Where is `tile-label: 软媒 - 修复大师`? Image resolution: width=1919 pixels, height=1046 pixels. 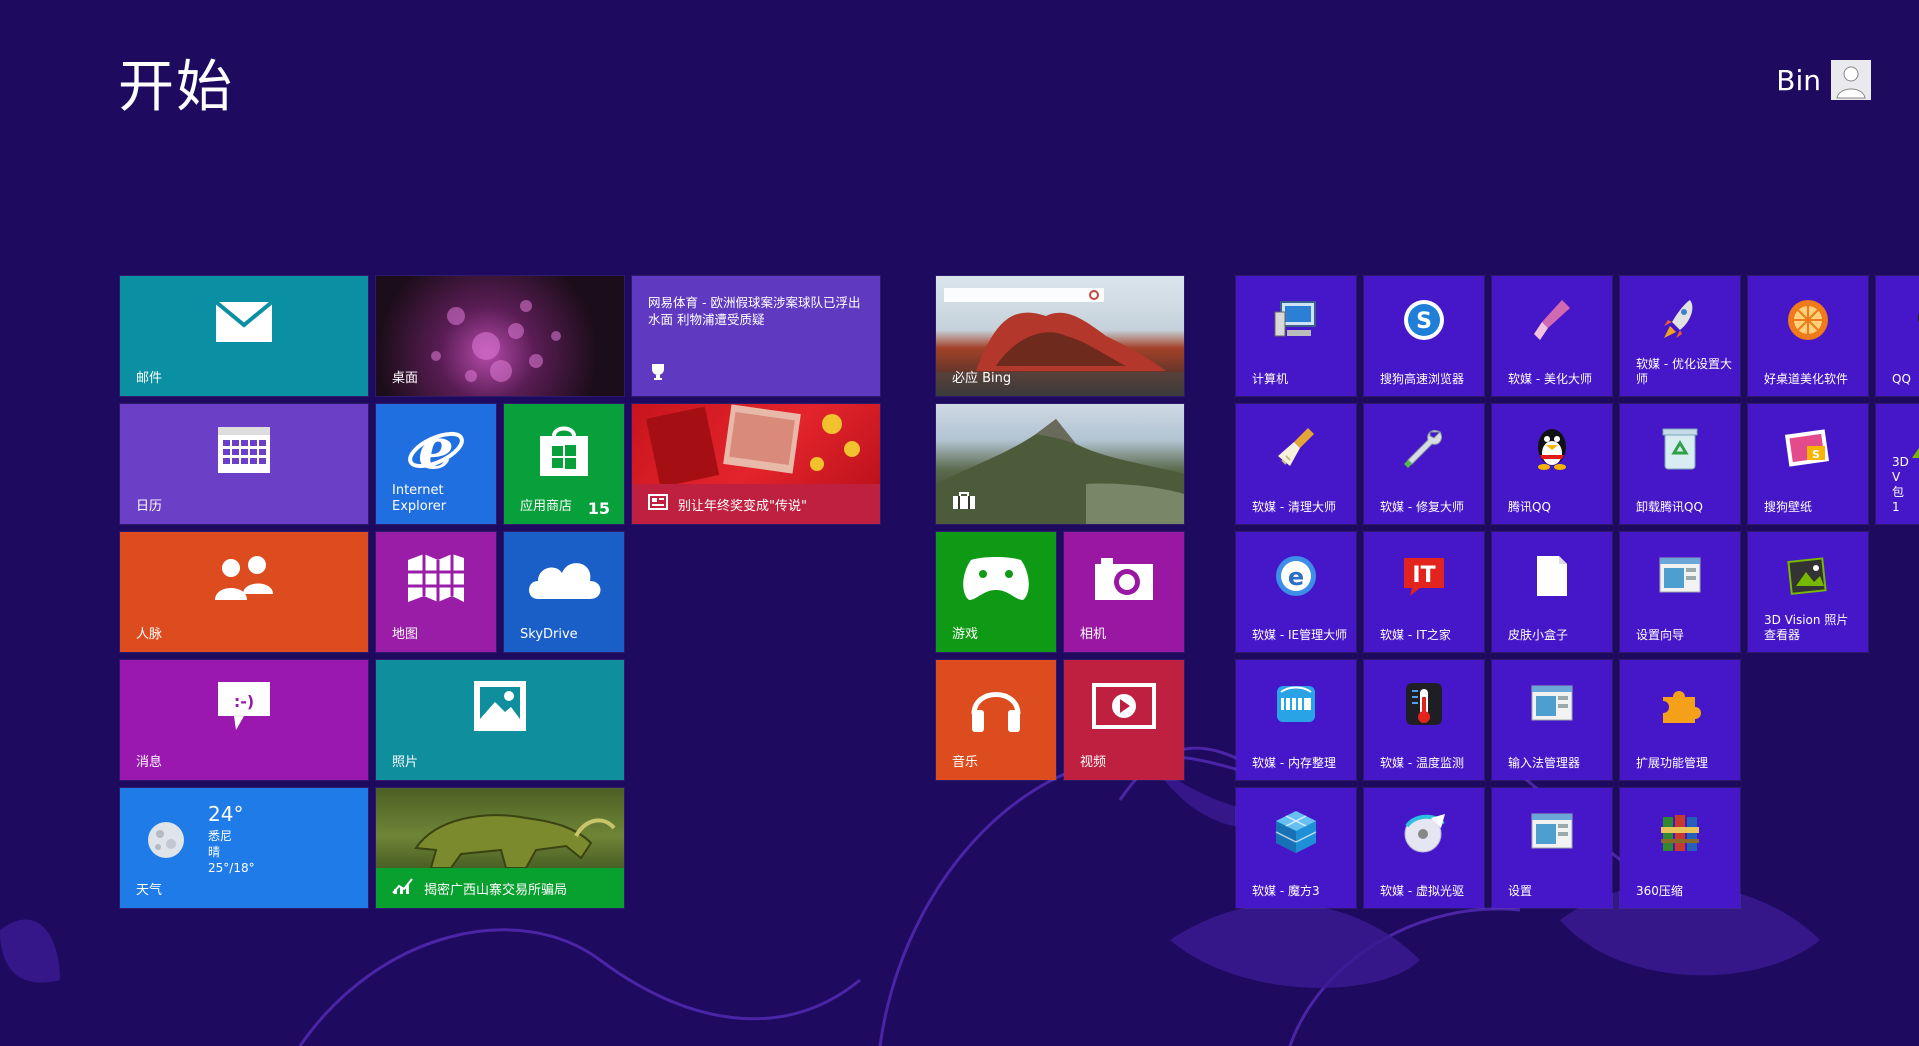 tile-label: 软媒 - 修复大师 is located at coordinates (1422, 507).